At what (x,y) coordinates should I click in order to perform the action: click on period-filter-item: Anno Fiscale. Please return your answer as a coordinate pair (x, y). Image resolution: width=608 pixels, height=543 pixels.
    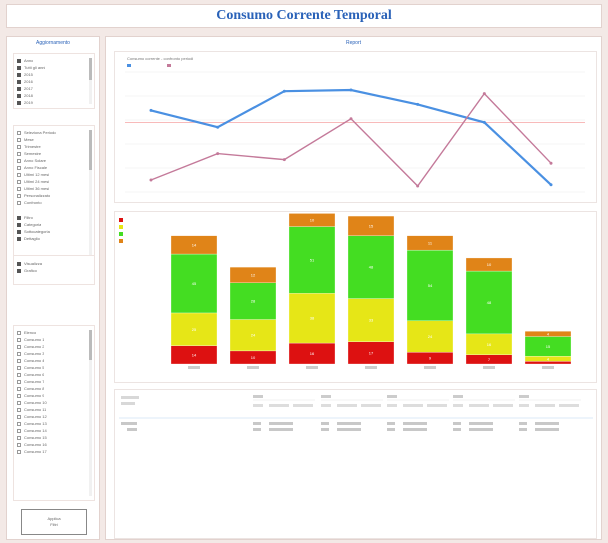
    Looking at the image, I should click on (30, 167).